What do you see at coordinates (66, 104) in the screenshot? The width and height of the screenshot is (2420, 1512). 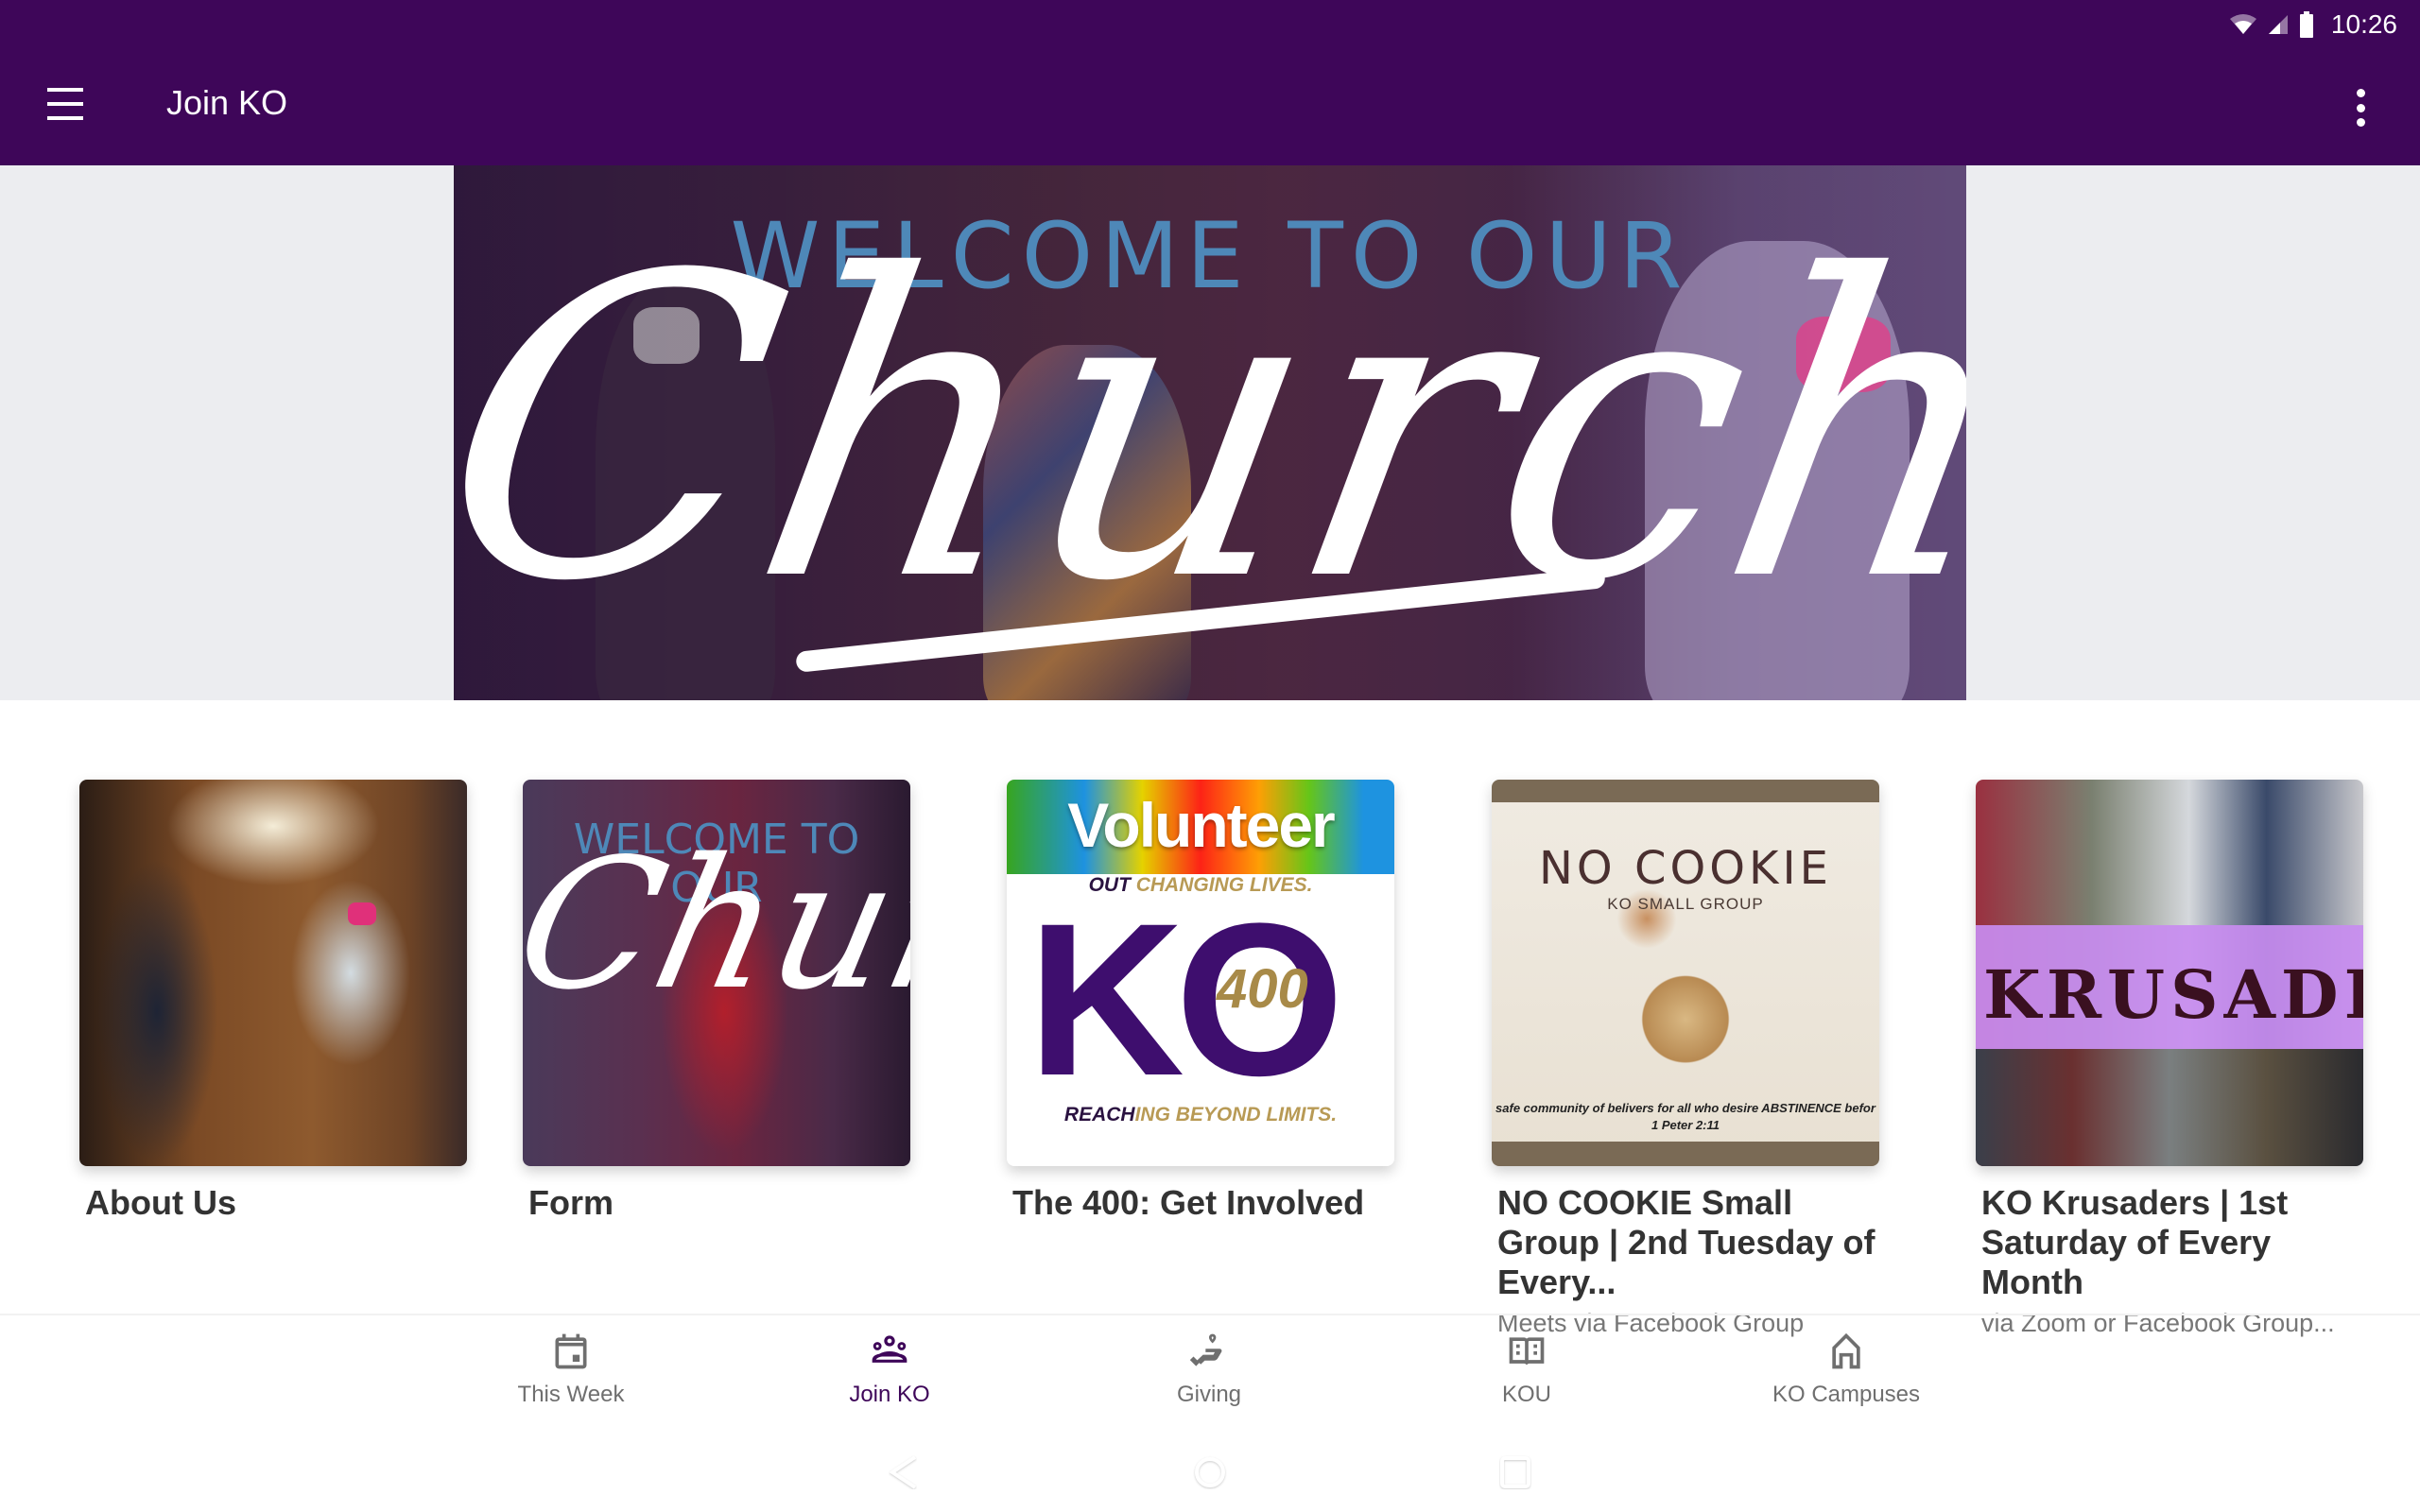 I see `hamburger-menu-button` at bounding box center [66, 104].